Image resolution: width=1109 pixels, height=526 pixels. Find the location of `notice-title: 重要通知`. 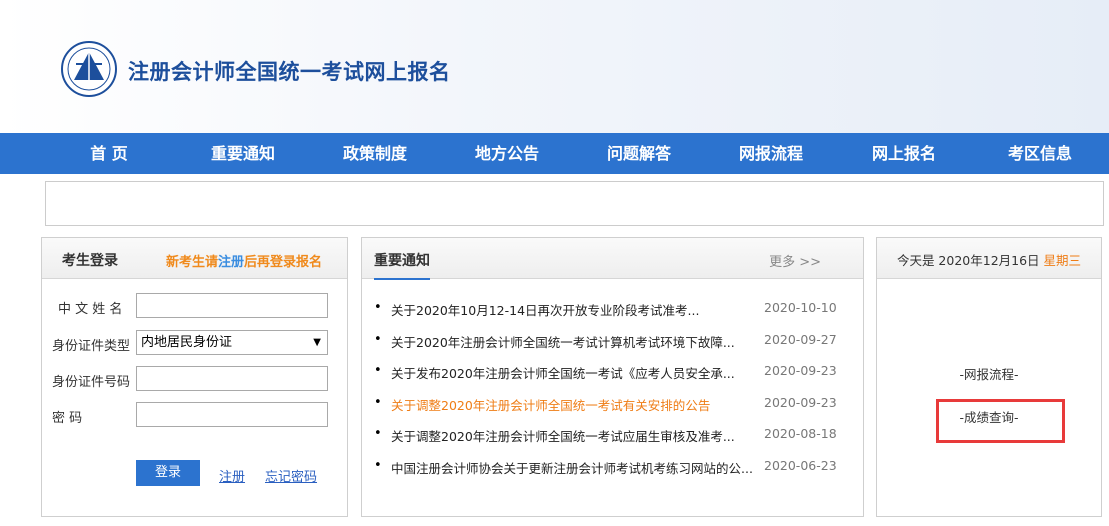

notice-title: 重要通知 is located at coordinates (402, 265).